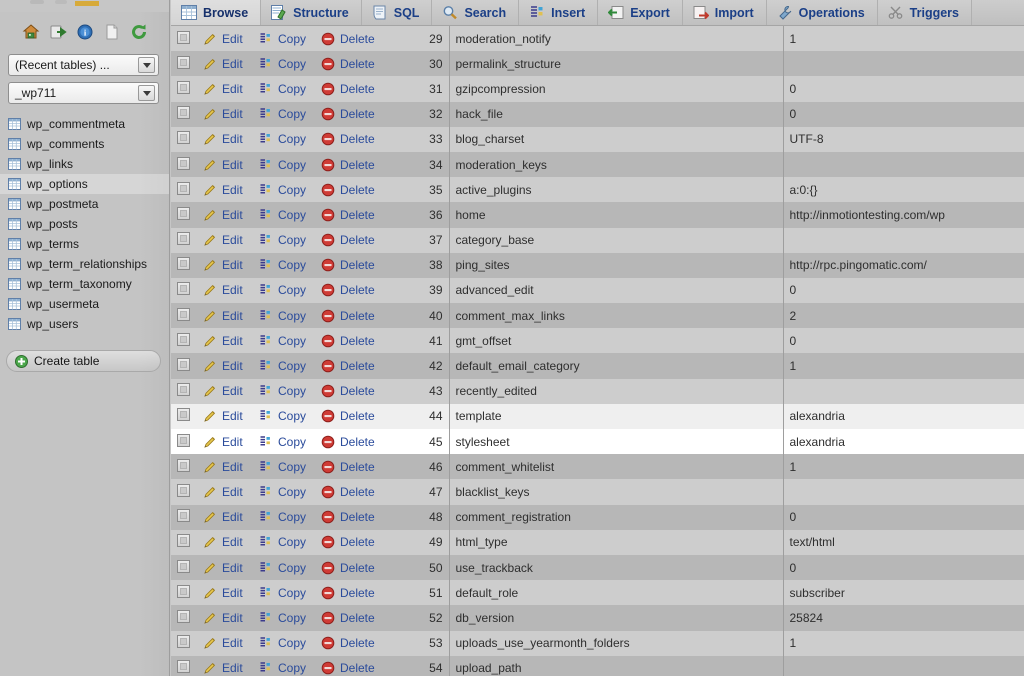  I want to click on docs-icon, so click(112, 32).